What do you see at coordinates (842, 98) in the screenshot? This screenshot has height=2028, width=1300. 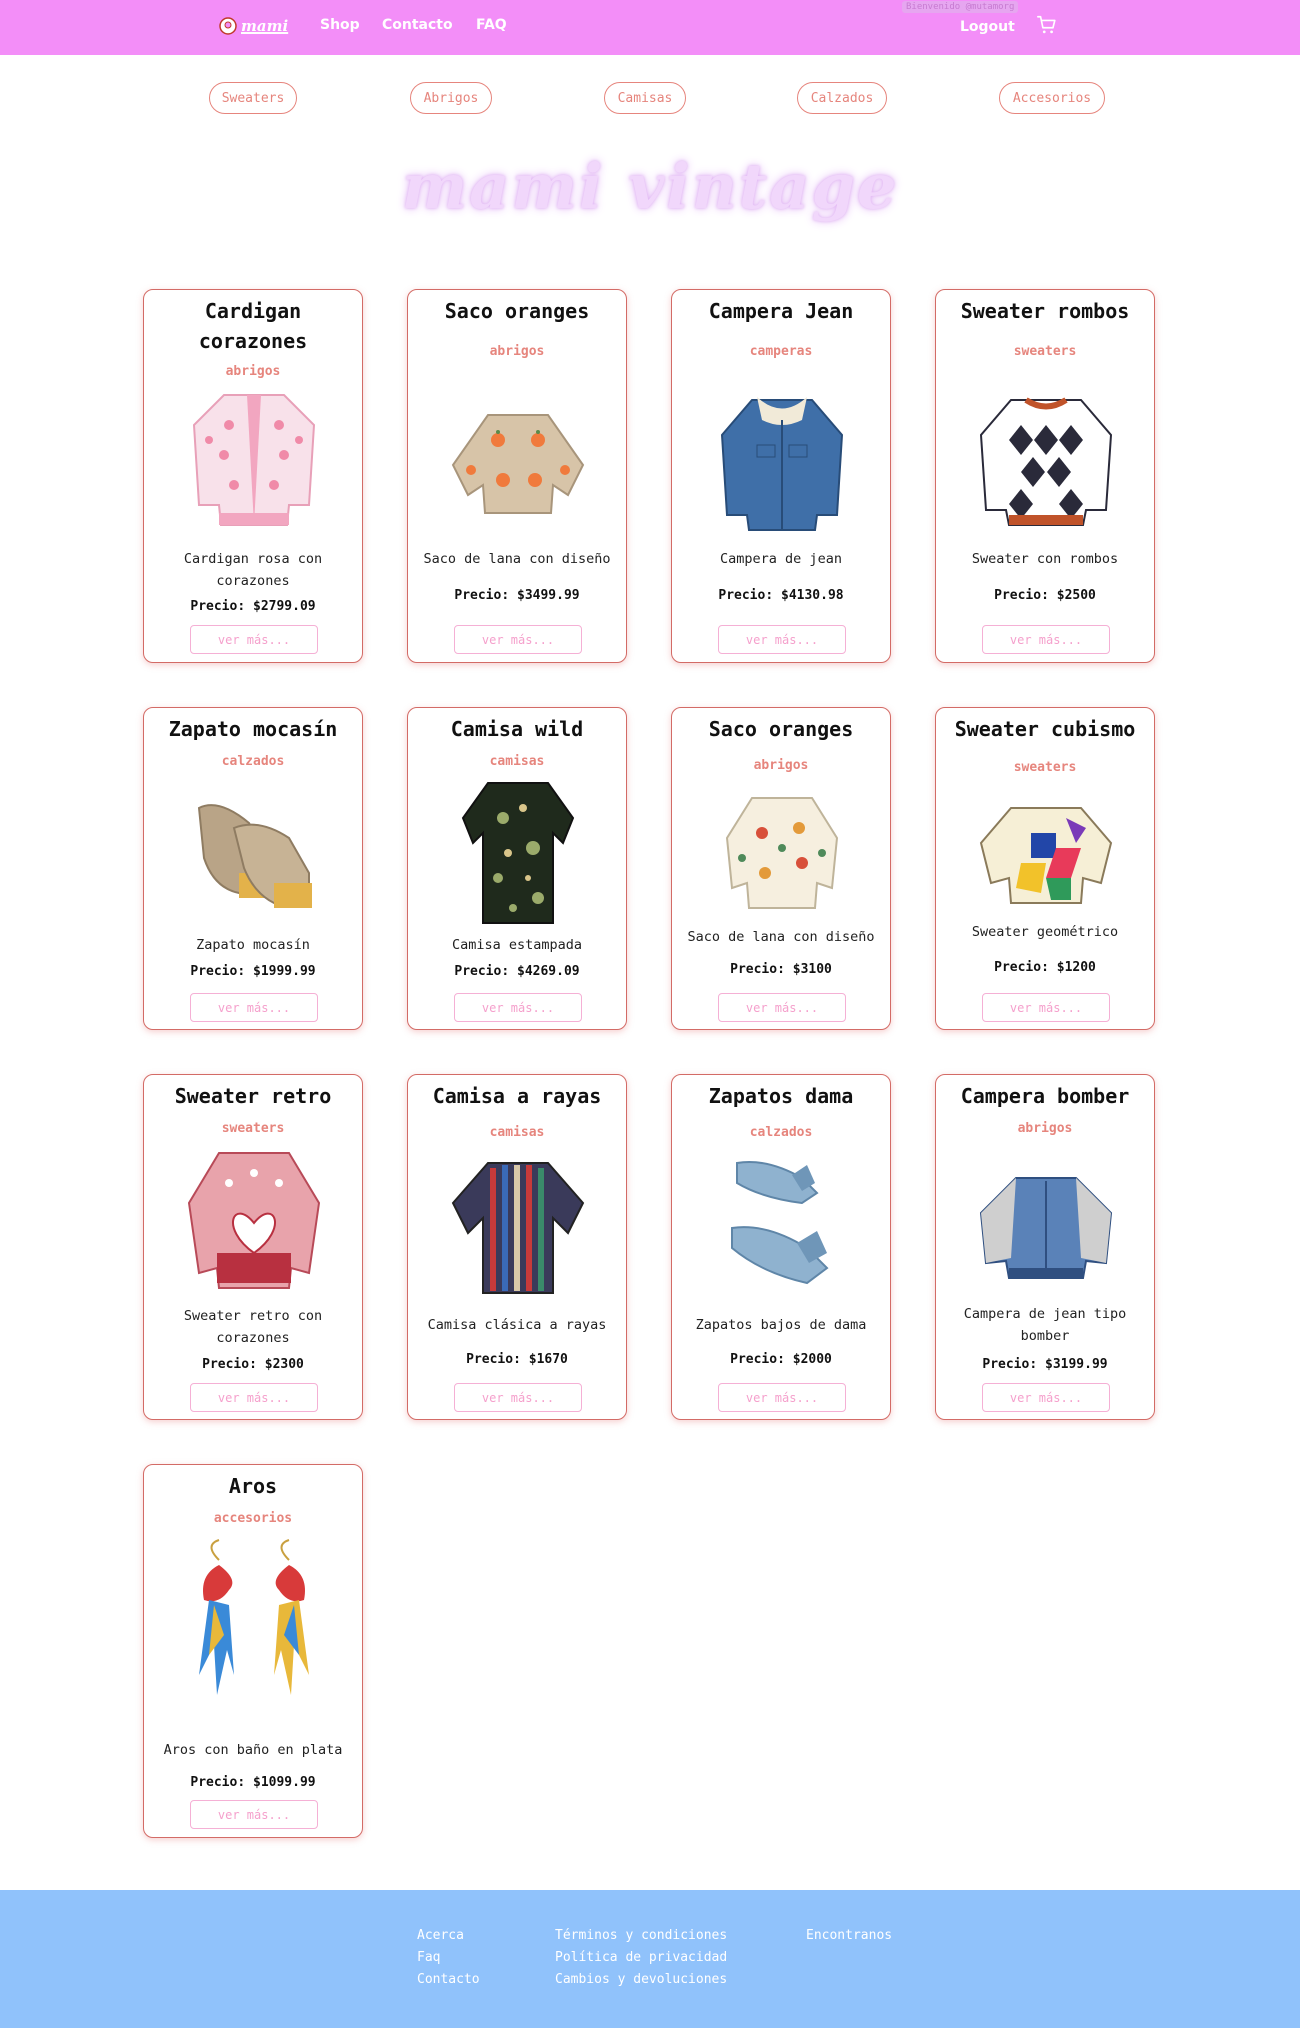 I see `category-calzados: Calzados` at bounding box center [842, 98].